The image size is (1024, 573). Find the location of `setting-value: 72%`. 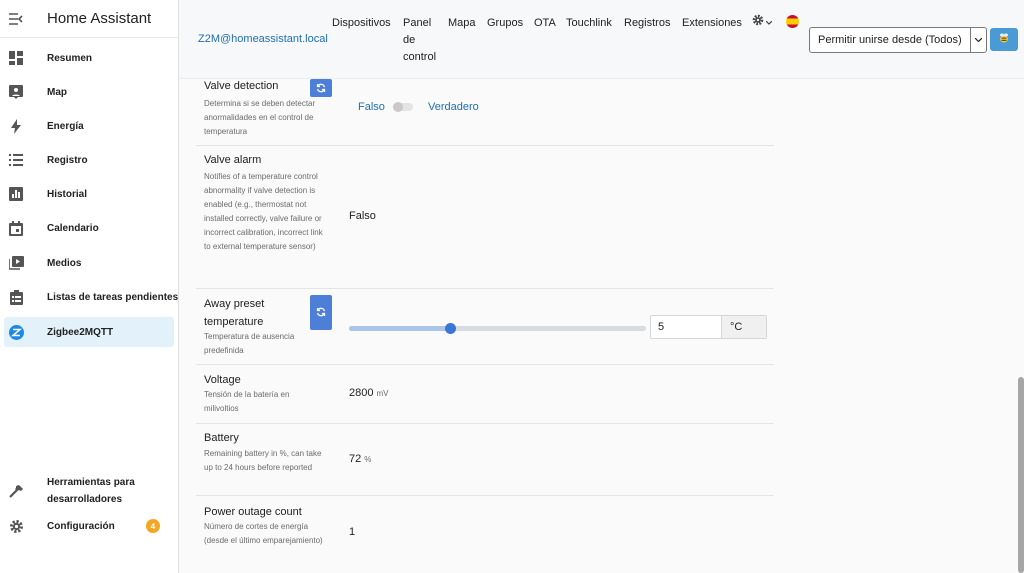

setting-value: 72% is located at coordinates (360, 459).